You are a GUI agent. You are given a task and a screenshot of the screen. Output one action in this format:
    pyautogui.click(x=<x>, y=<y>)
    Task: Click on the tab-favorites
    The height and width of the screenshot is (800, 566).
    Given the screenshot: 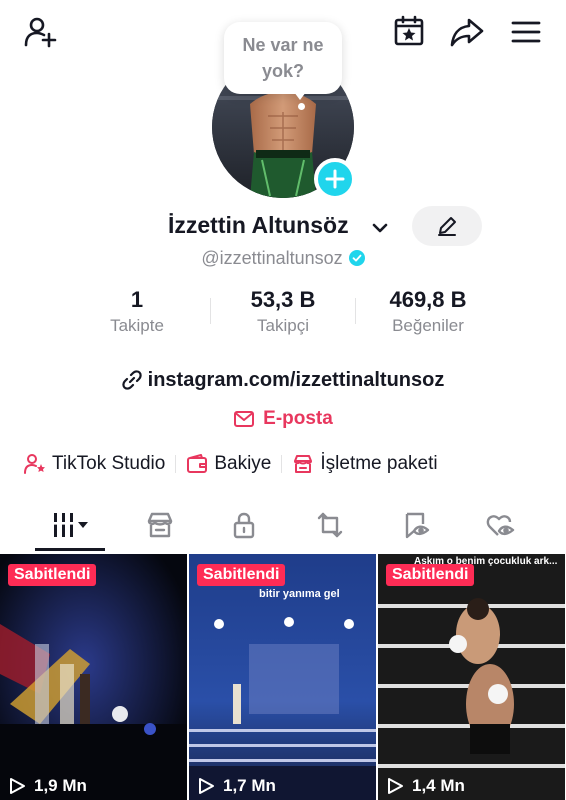 What is the action you would take?
    pyautogui.click(x=416, y=525)
    